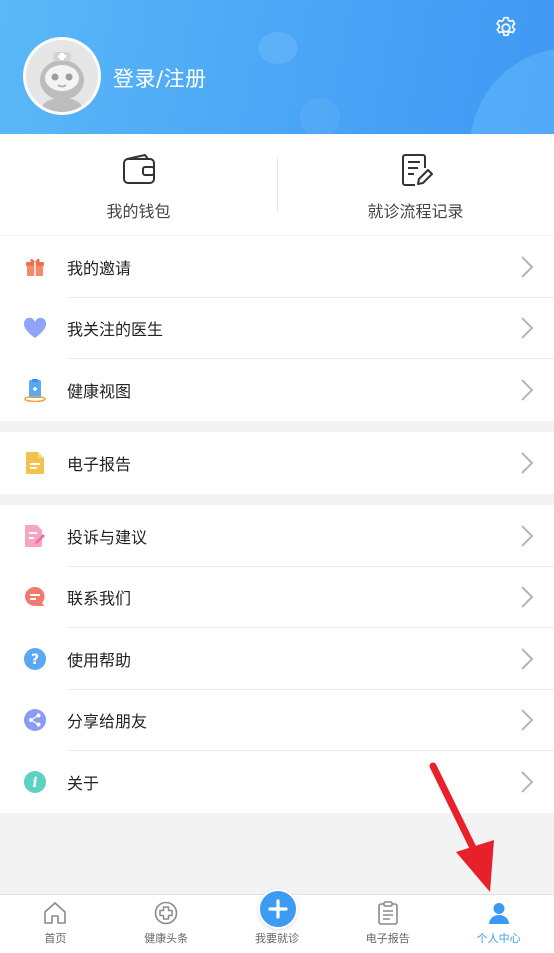  I want to click on menu-item-label: 分享给朋友, so click(107, 722).